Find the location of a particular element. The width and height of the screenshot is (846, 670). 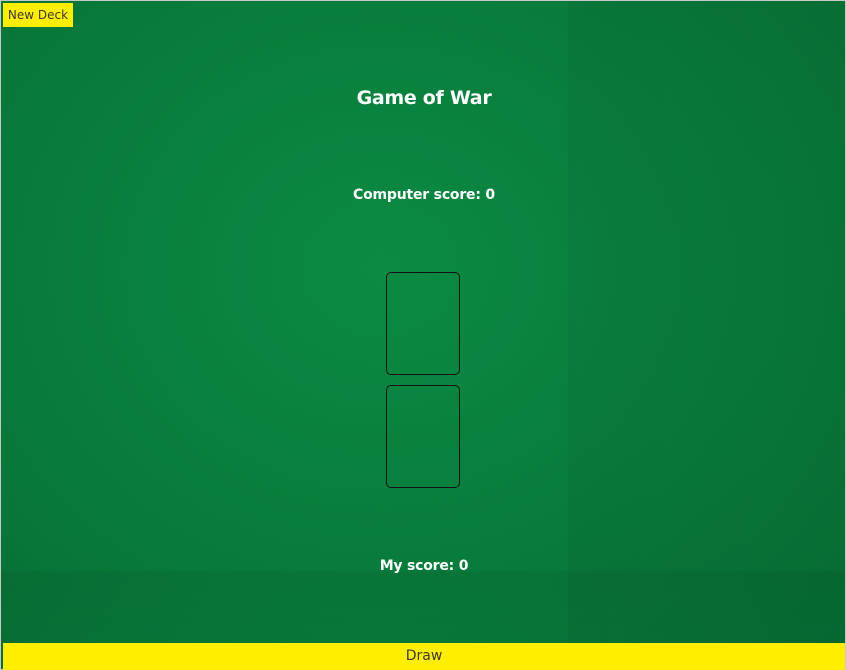

computer-card-slot is located at coordinates (423, 323).